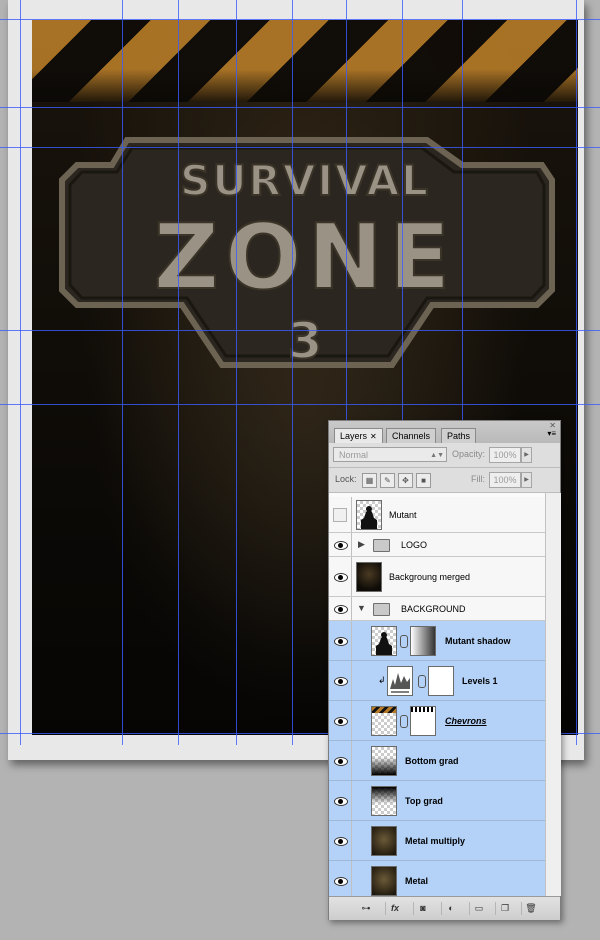 This screenshot has height=940, width=600. I want to click on mask-pattern-preview, so click(423, 709).